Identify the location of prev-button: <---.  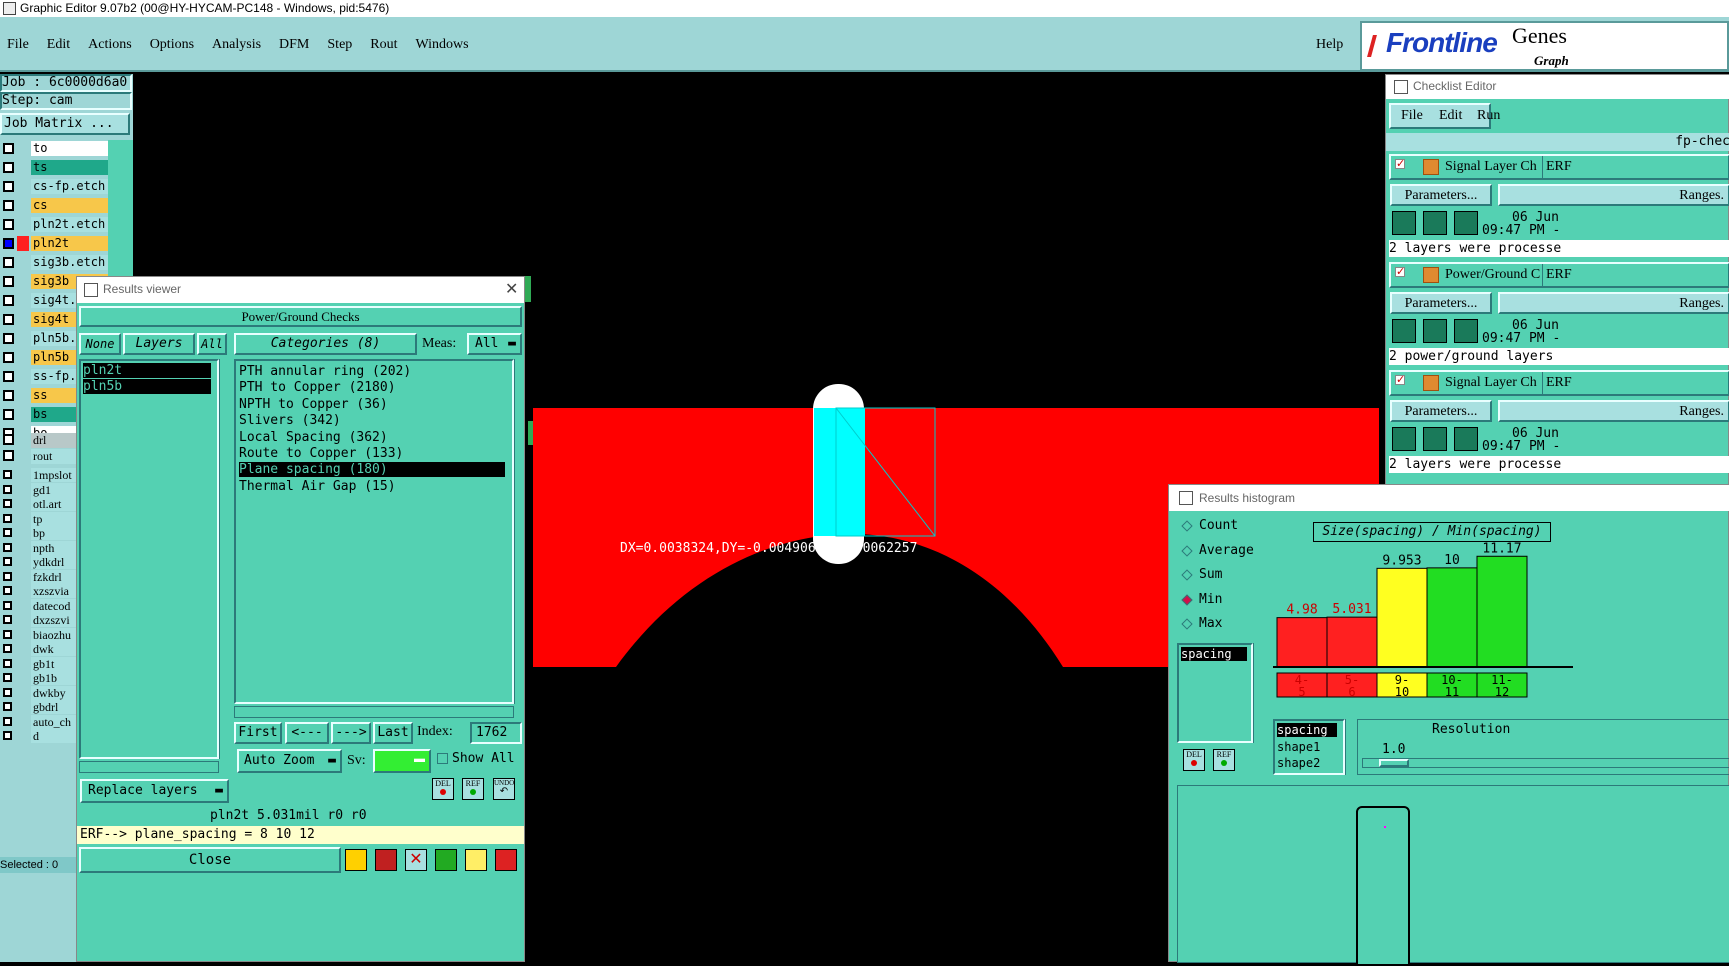
(307, 733).